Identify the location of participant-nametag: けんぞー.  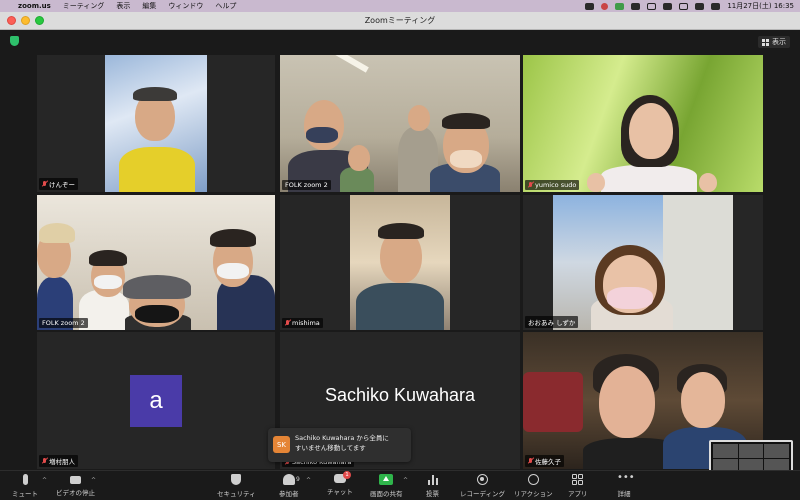
(58, 184).